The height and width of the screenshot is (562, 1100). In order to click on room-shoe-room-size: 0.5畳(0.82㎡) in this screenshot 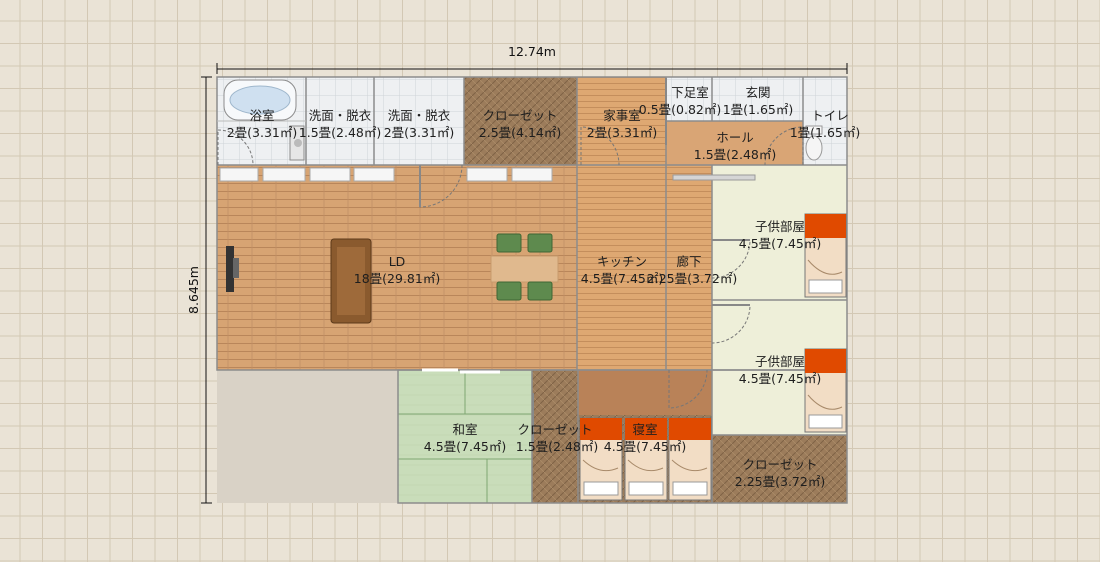, I will do `click(680, 109)`.